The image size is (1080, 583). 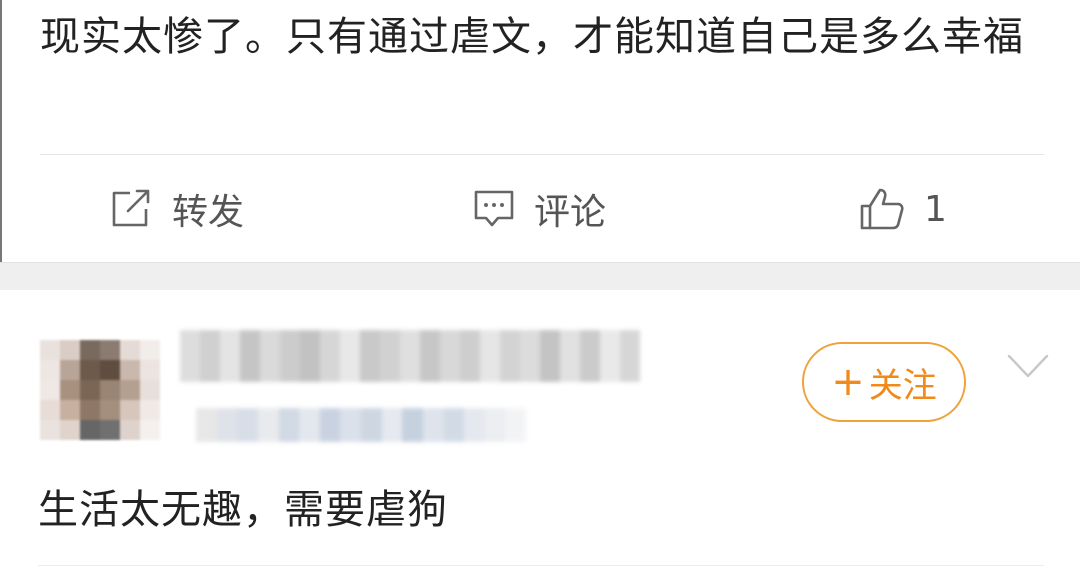 I want to click on chevron-down-icon, so click(x=1028, y=367).